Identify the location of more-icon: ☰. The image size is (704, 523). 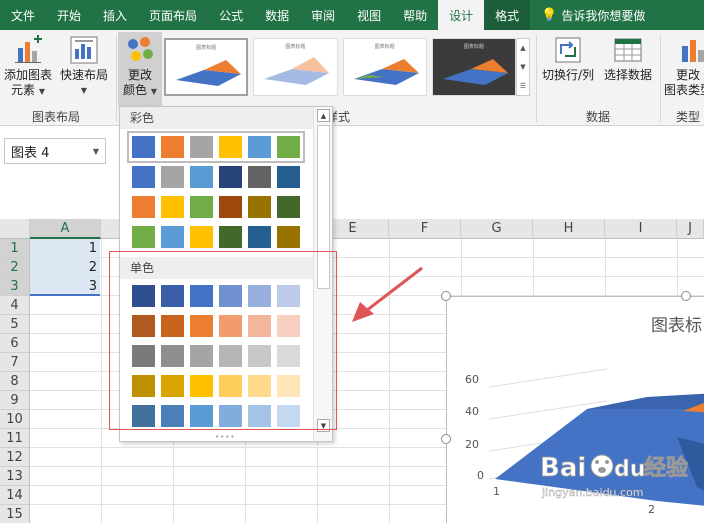
(523, 86).